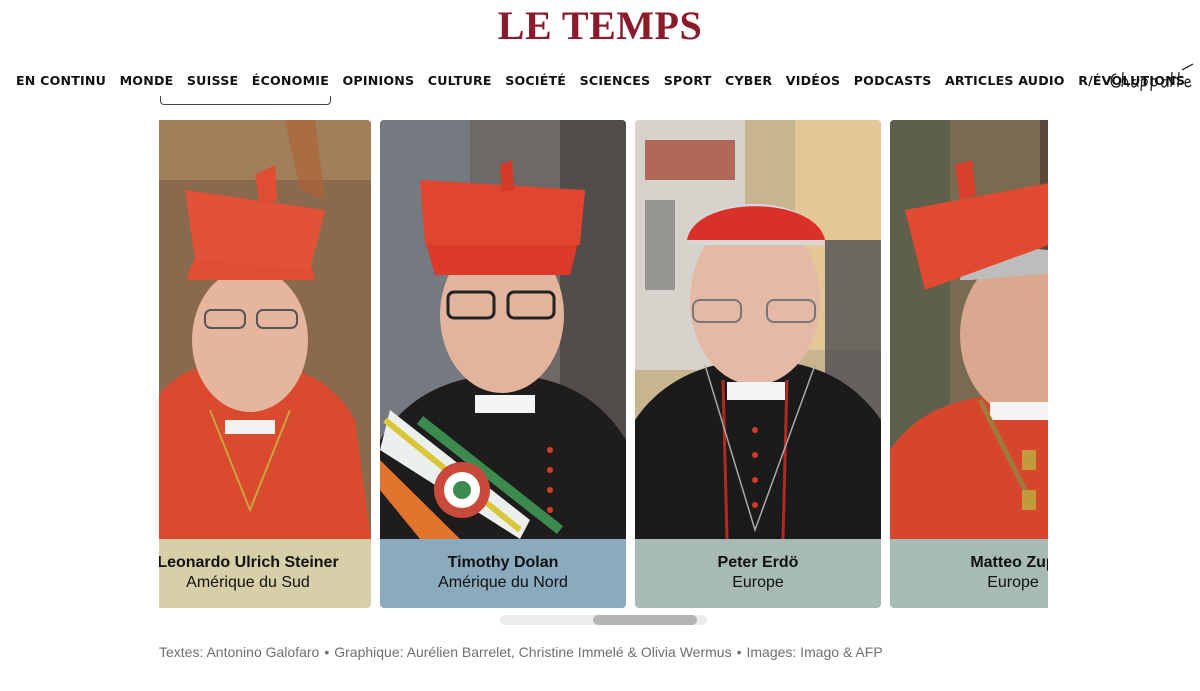  Describe the element at coordinates (748, 80) in the screenshot. I see `nav-item-cyber: CYBER` at that location.